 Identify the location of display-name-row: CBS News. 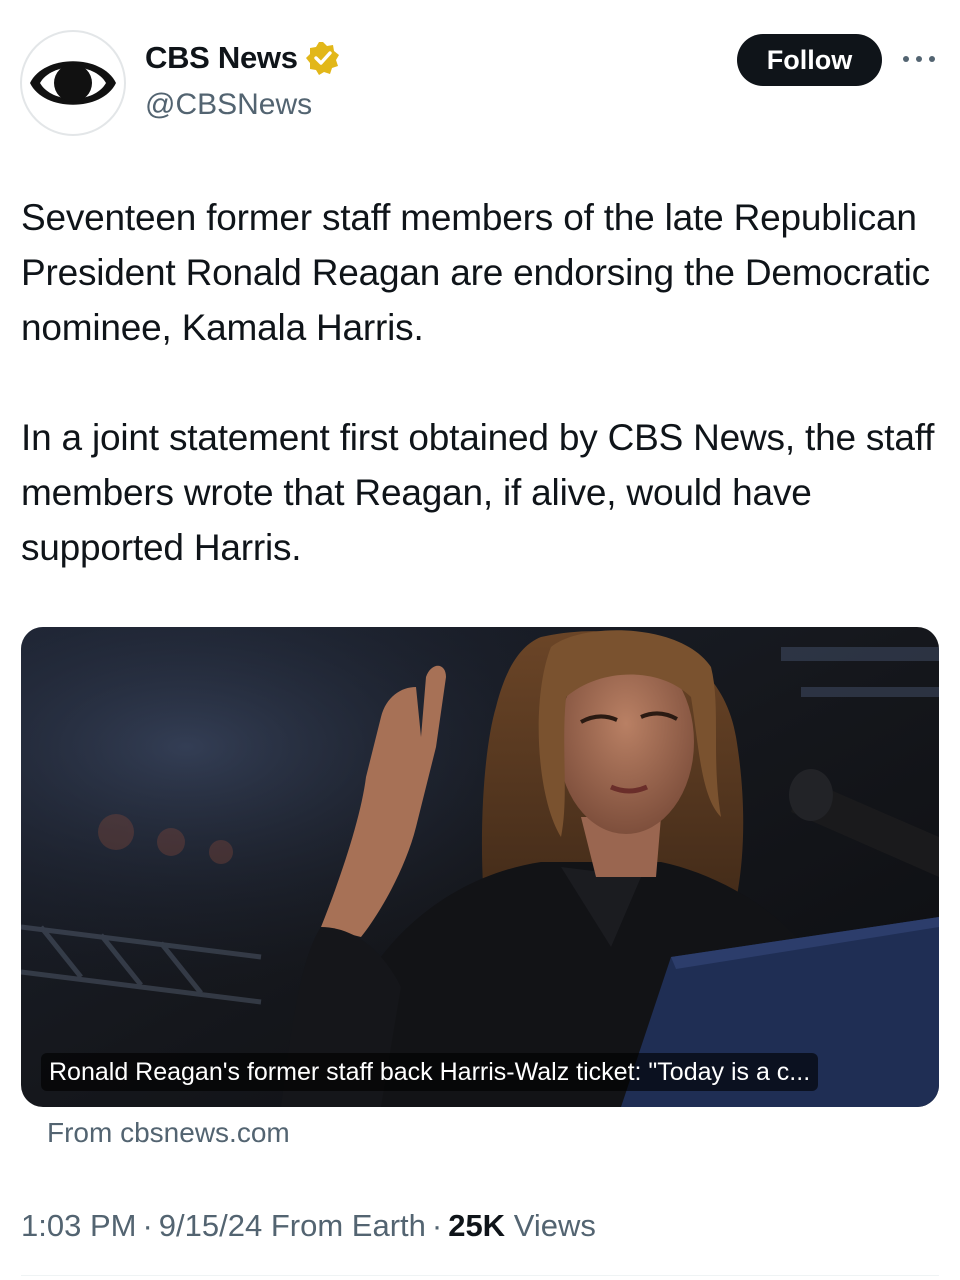
(242, 58).